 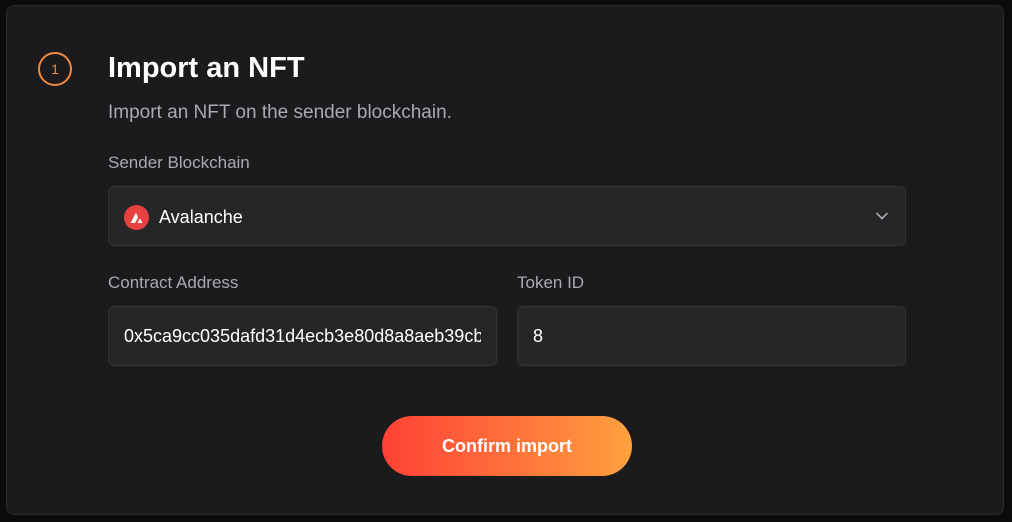 I want to click on page-subtitle: Import an NFT on the sender blockchain., so click(x=280, y=112).